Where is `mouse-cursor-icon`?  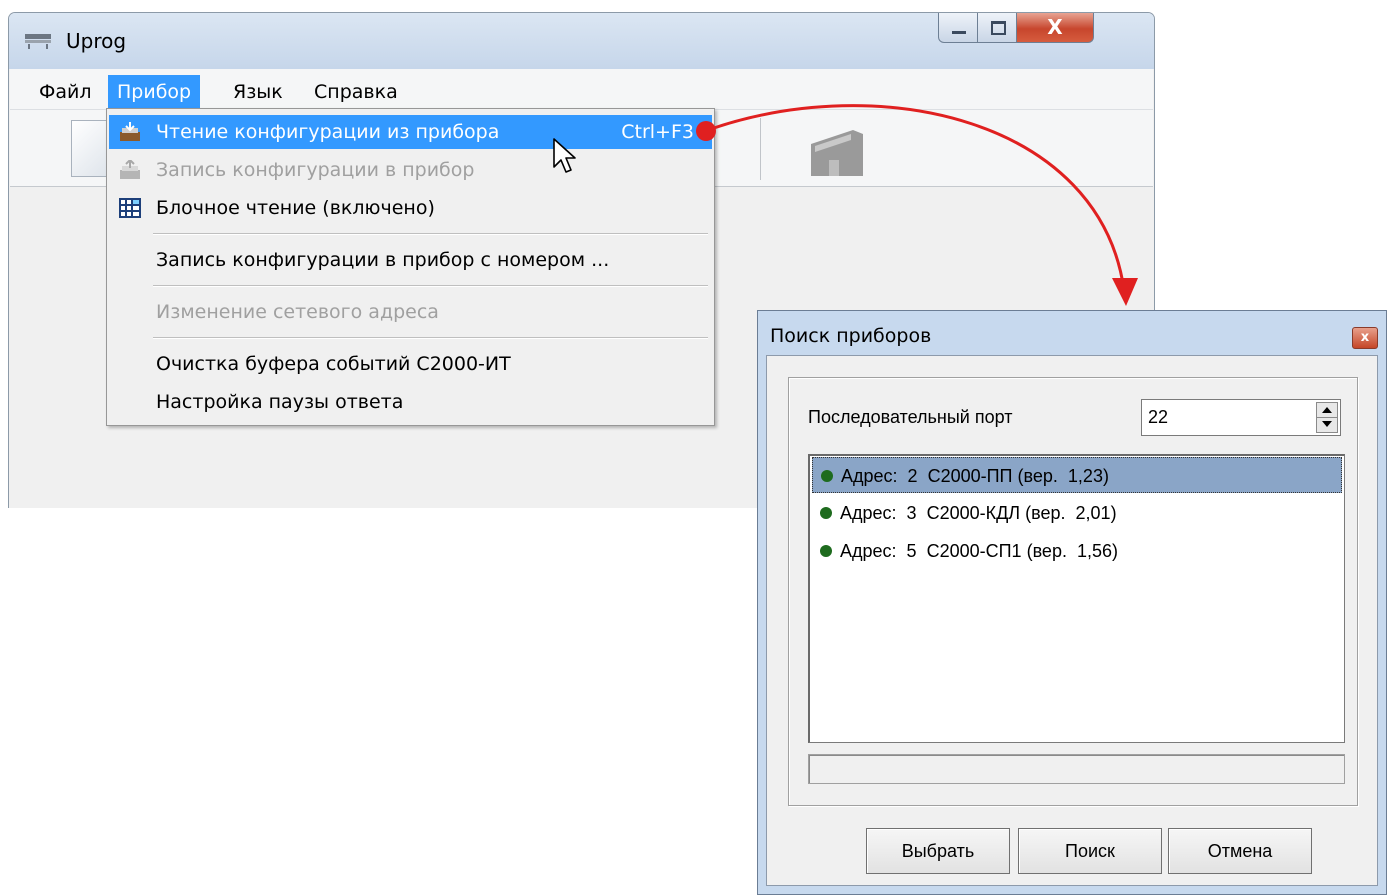
mouse-cursor-icon is located at coordinates (564, 155).